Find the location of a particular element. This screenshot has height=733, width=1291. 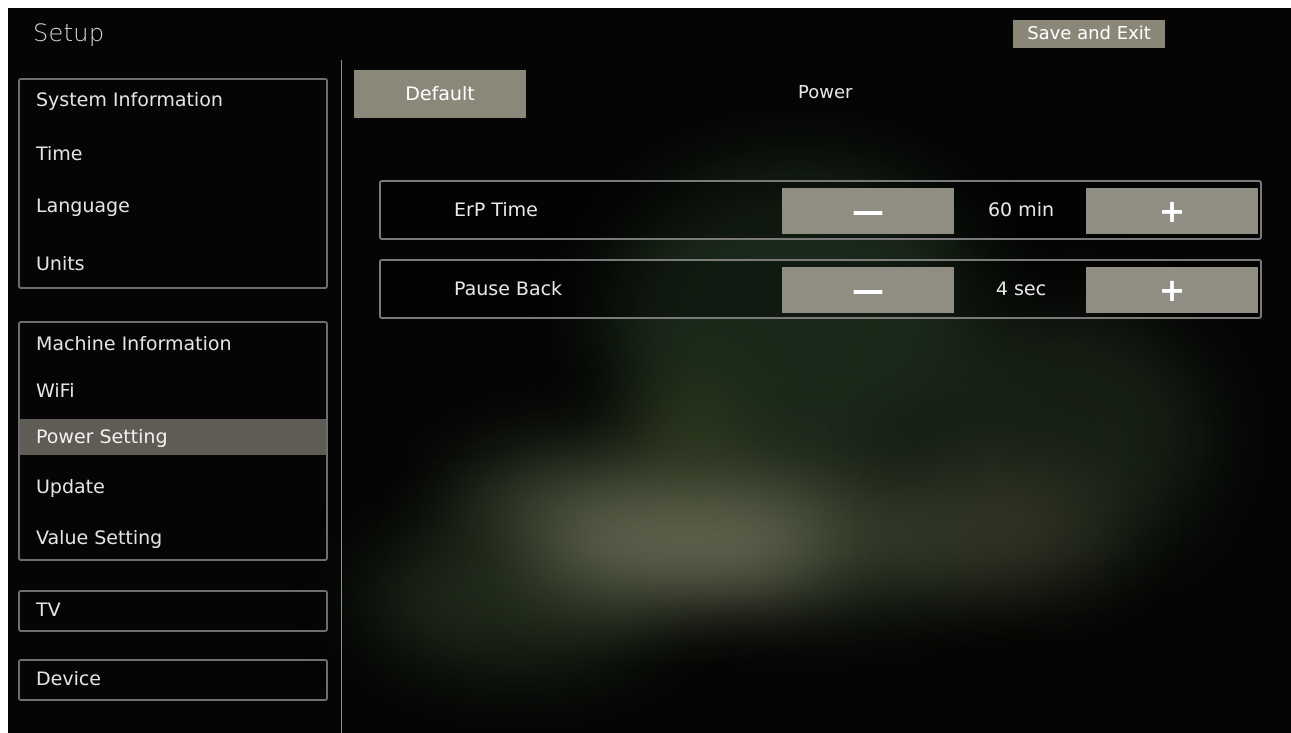

sidebar-item-wifi: WiFi is located at coordinates (173, 391).